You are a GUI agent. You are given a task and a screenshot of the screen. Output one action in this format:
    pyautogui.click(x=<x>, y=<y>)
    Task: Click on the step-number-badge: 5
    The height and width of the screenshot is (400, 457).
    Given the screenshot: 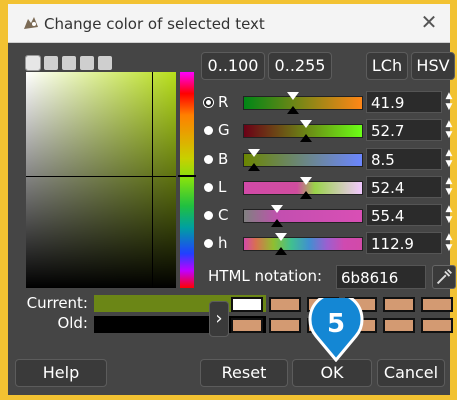 What is the action you would take?
    pyautogui.click(x=336, y=330)
    